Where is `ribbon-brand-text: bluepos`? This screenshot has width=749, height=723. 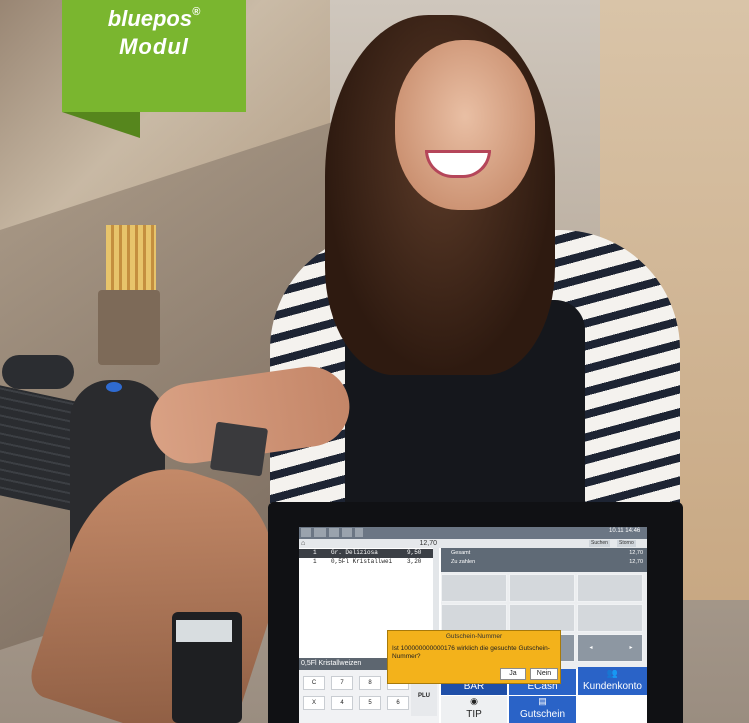 ribbon-brand-text: bluepos is located at coordinates (150, 18).